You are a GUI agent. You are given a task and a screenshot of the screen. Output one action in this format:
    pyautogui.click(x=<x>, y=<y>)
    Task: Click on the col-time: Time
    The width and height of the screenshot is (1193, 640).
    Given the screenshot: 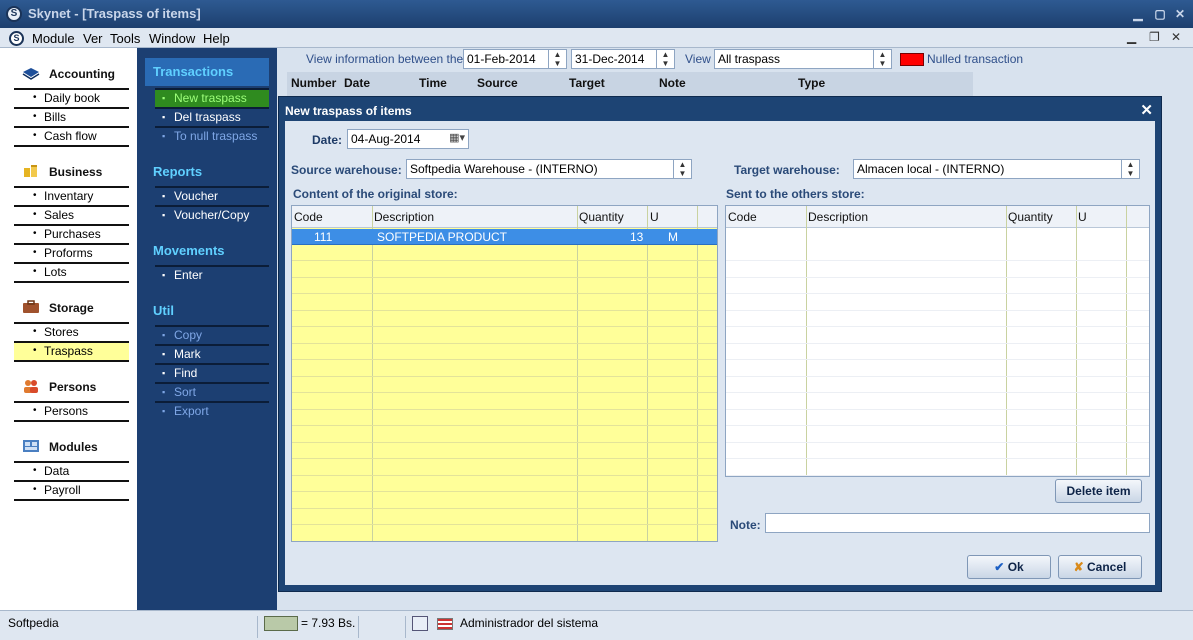 What is the action you would take?
    pyautogui.click(x=433, y=83)
    